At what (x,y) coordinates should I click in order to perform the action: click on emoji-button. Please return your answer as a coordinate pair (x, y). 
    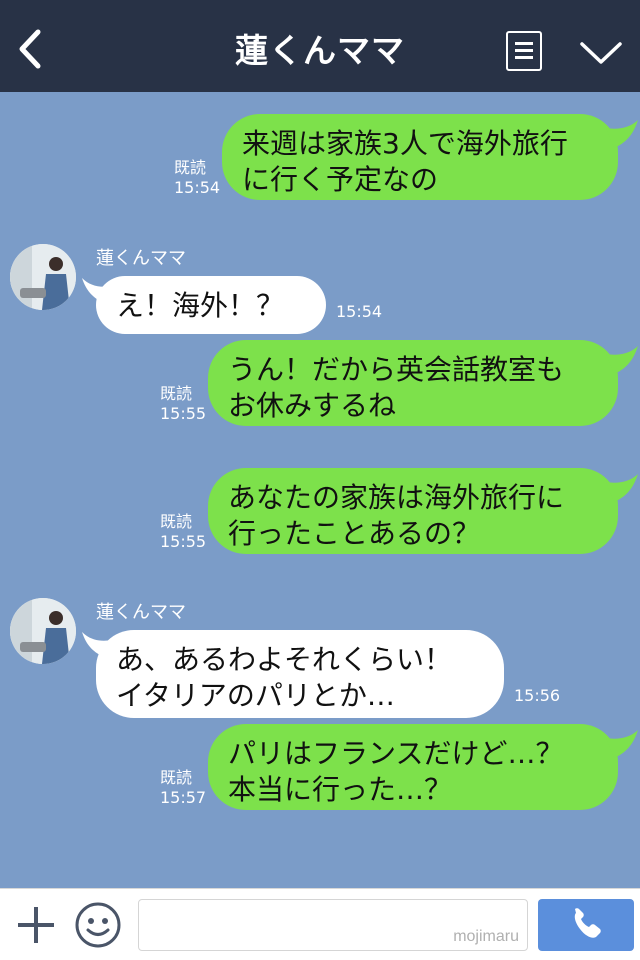
    Looking at the image, I should click on (98, 925).